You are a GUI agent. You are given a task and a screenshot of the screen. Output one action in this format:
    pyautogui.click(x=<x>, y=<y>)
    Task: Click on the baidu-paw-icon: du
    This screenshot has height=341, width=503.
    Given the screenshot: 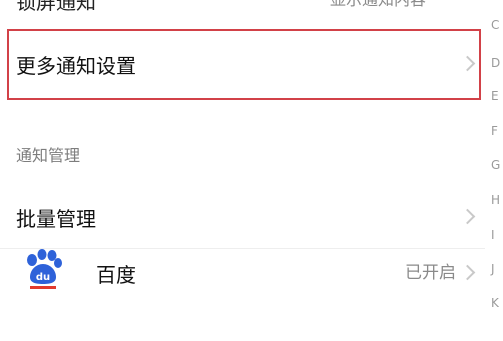 What is the action you would take?
    pyautogui.click(x=44, y=269)
    